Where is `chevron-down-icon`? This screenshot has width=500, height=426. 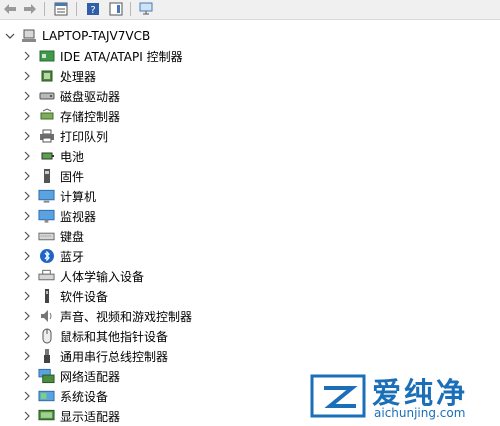 chevron-down-icon is located at coordinates (10, 36).